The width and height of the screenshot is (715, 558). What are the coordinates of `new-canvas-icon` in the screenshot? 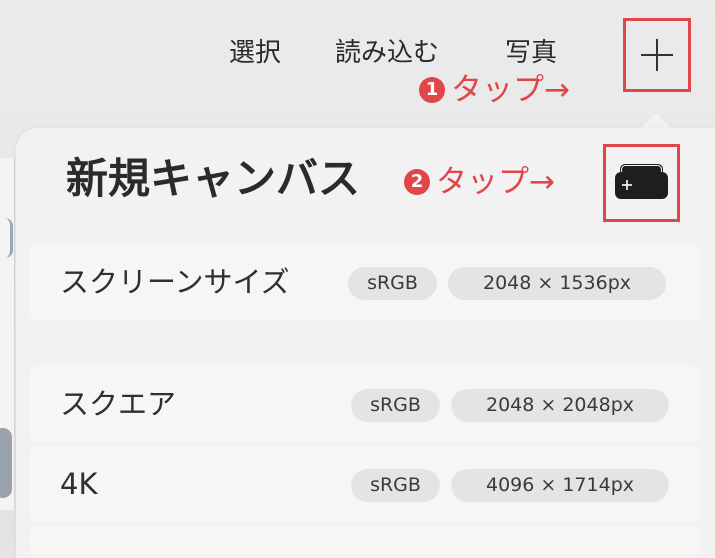 It's located at (641, 181).